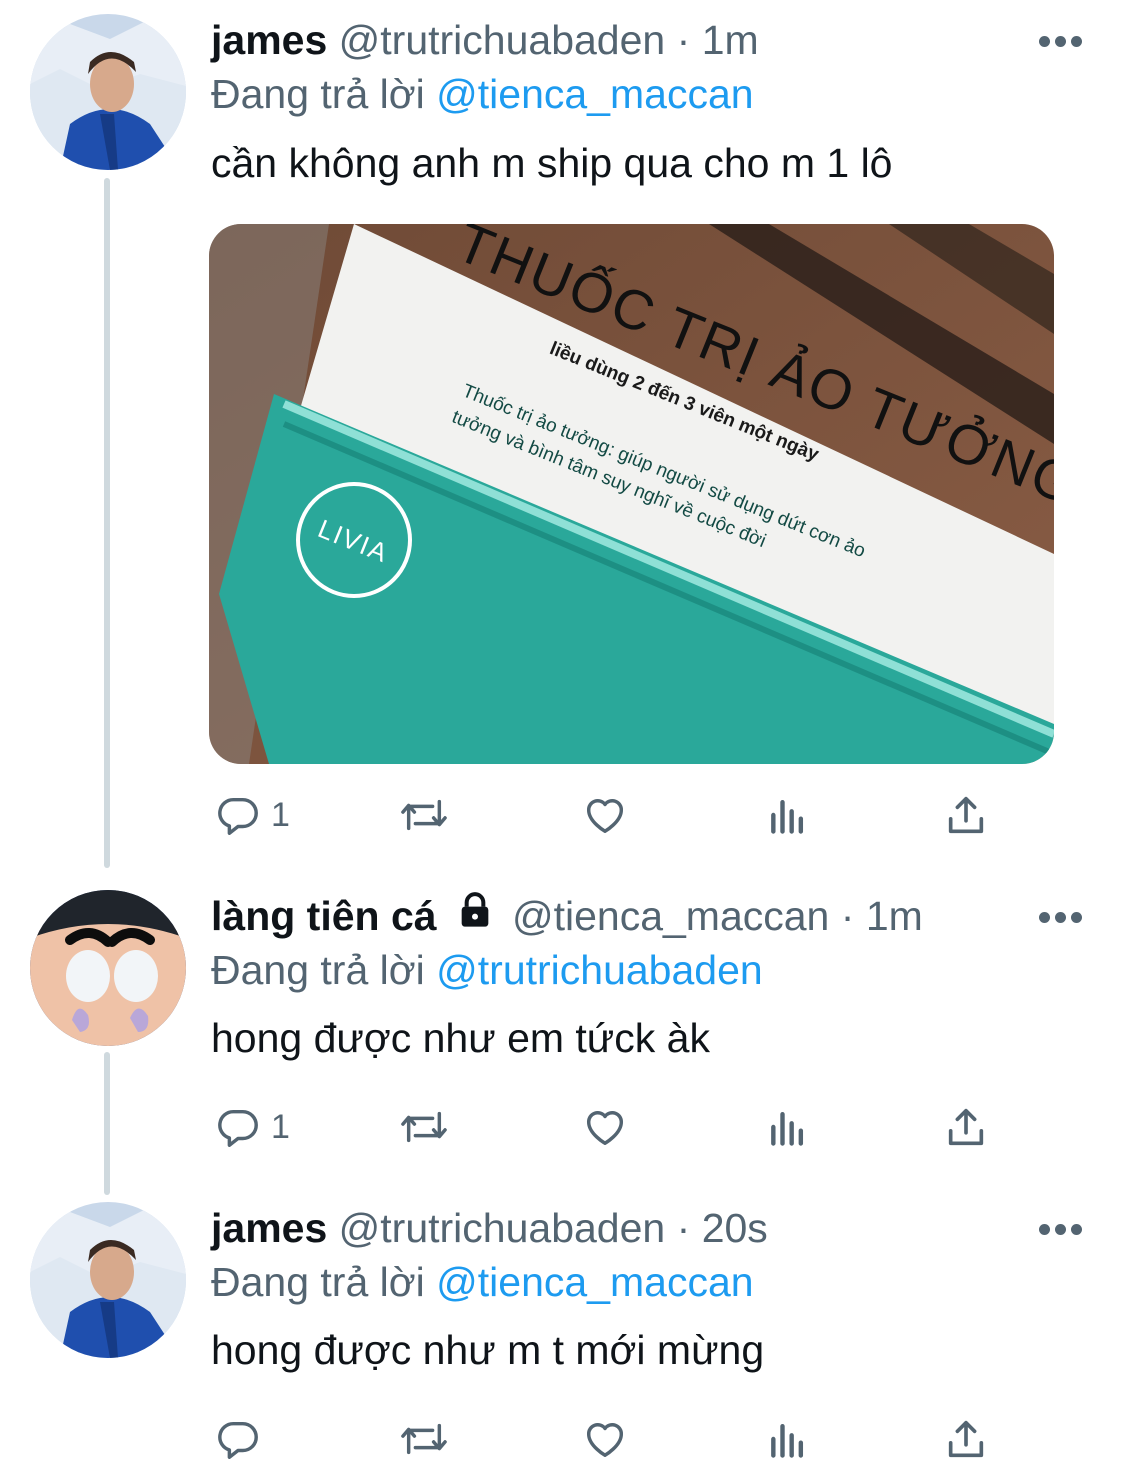  I want to click on tweet-header: james @trutrichuabaden · 1m, so click(485, 40).